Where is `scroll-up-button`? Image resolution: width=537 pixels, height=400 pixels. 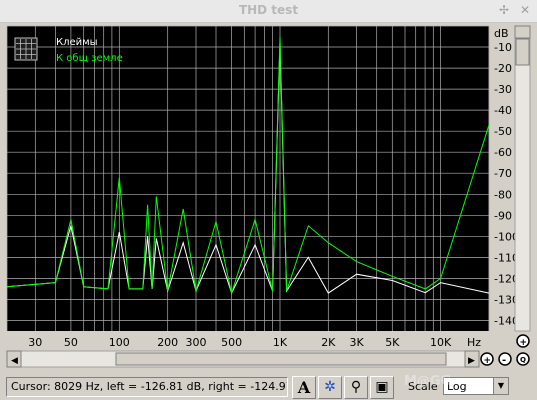
scroll-up-button is located at coordinates (522, 32).